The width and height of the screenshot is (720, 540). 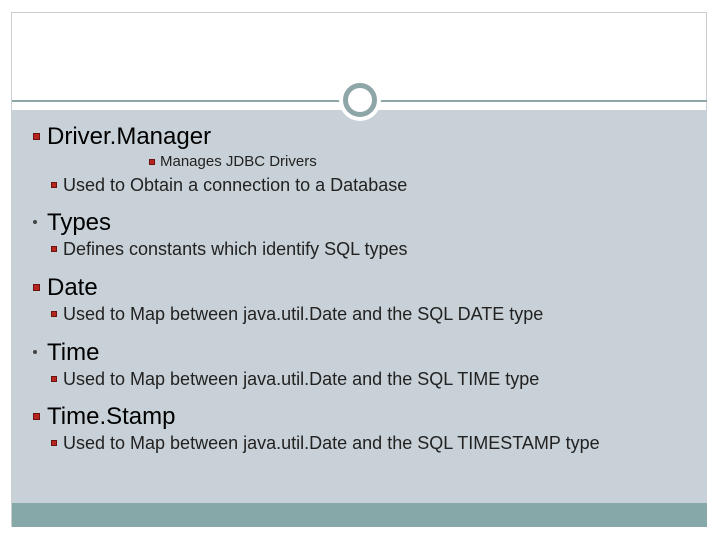 I want to click on footer-bar, so click(x=359, y=515).